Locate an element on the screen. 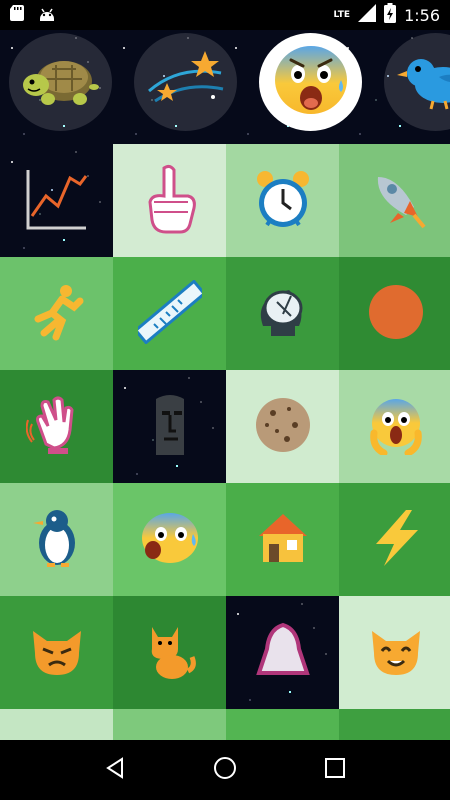 Image resolution: width=450 pixels, height=800 pixels. chart-increasing-icon is located at coordinates (57, 201).